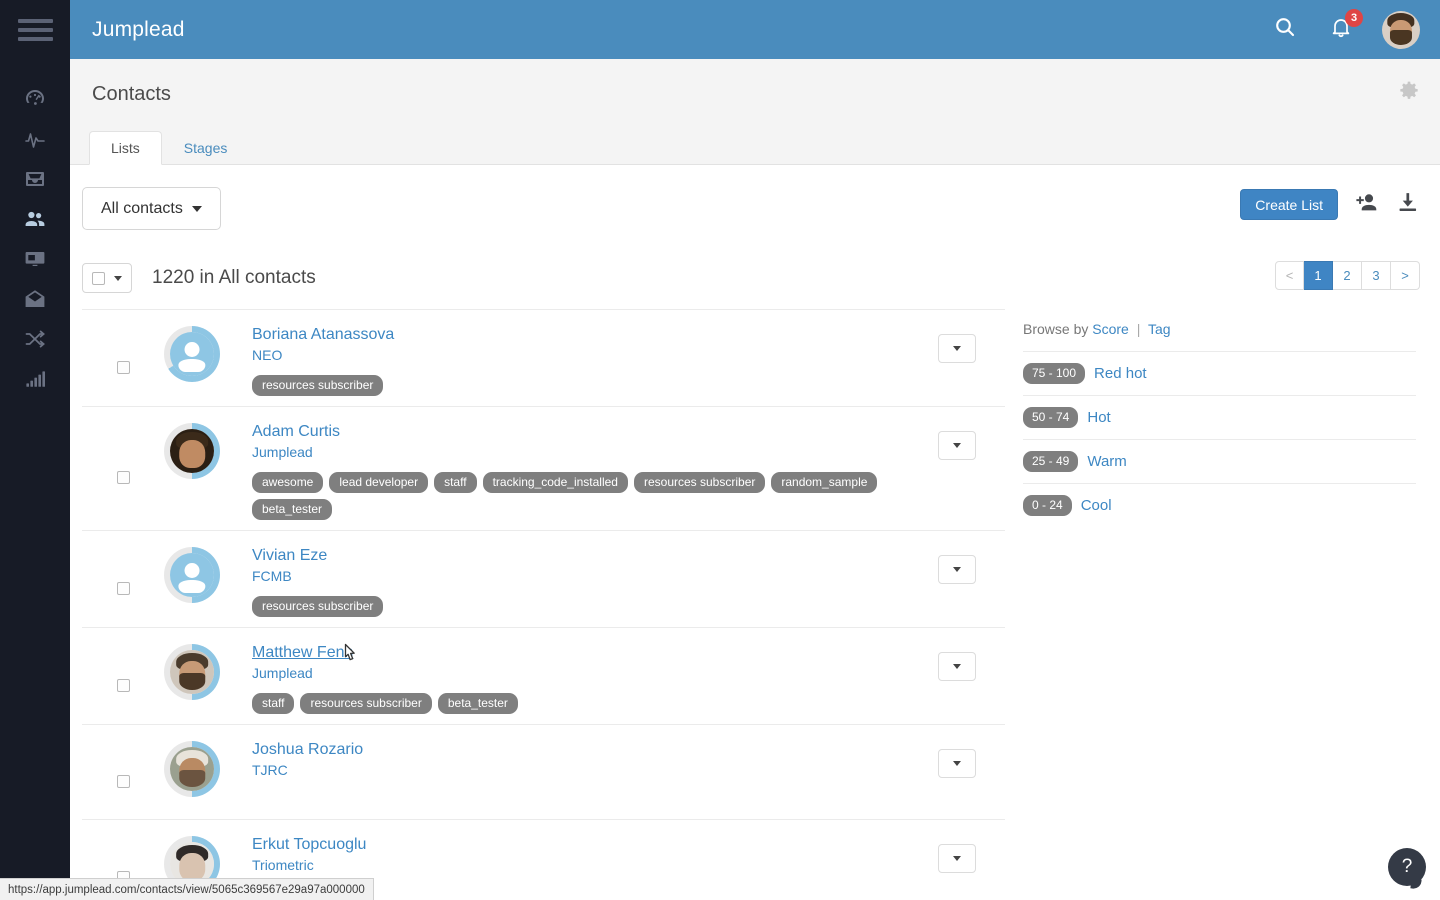 Image resolution: width=1440 pixels, height=900 pixels. I want to click on sidebar-item-messages, so click(35, 299).